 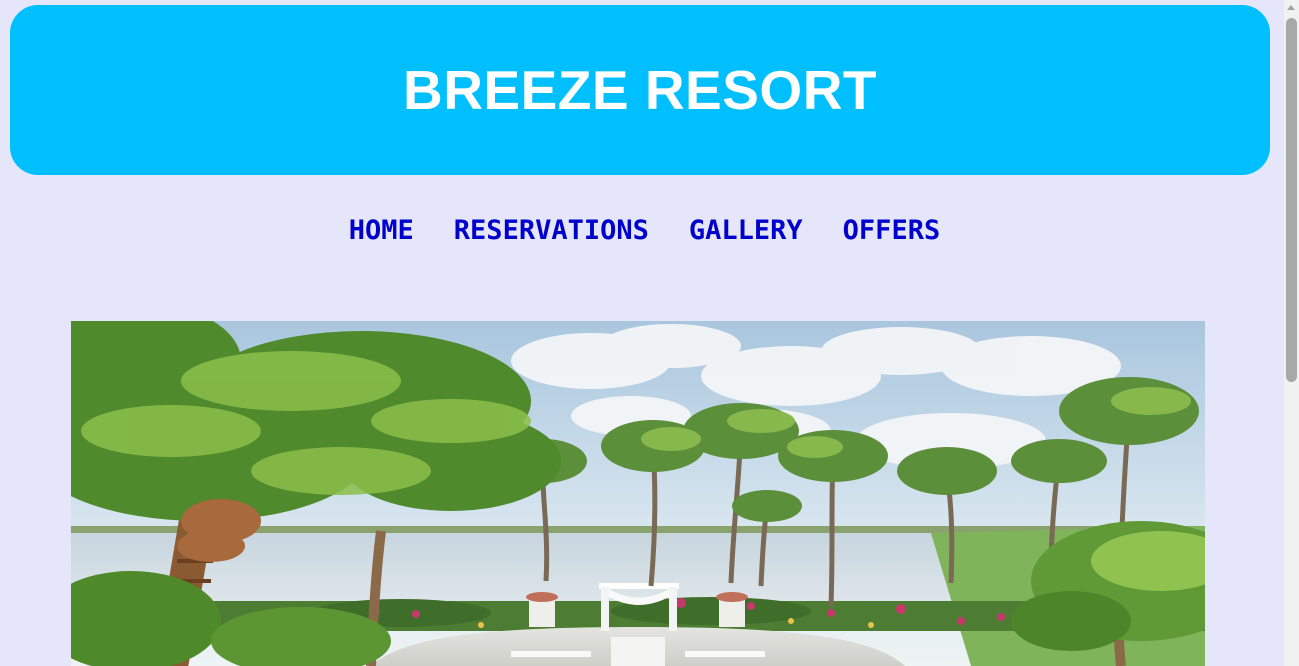 I want to click on nav-link-offers: OFFERS, so click(x=892, y=231).